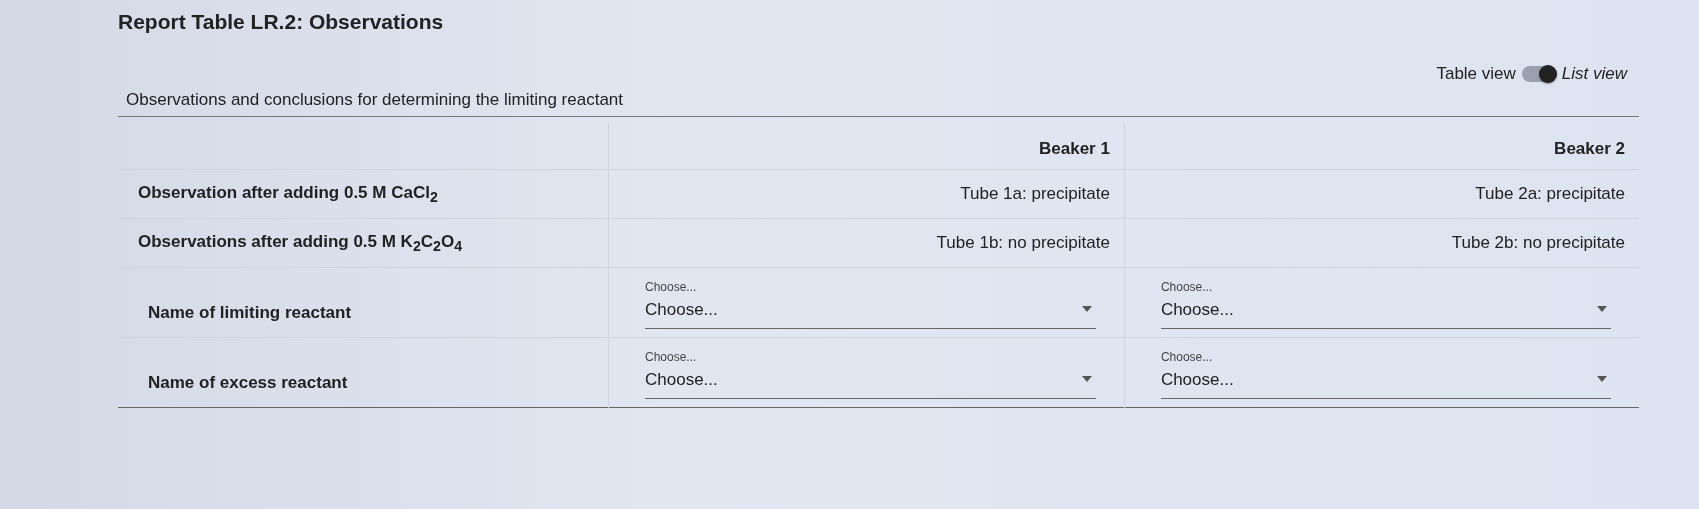 This screenshot has height=509, width=1699. I want to click on table-cell: Tube 2b: no precipitate, so click(1381, 243).